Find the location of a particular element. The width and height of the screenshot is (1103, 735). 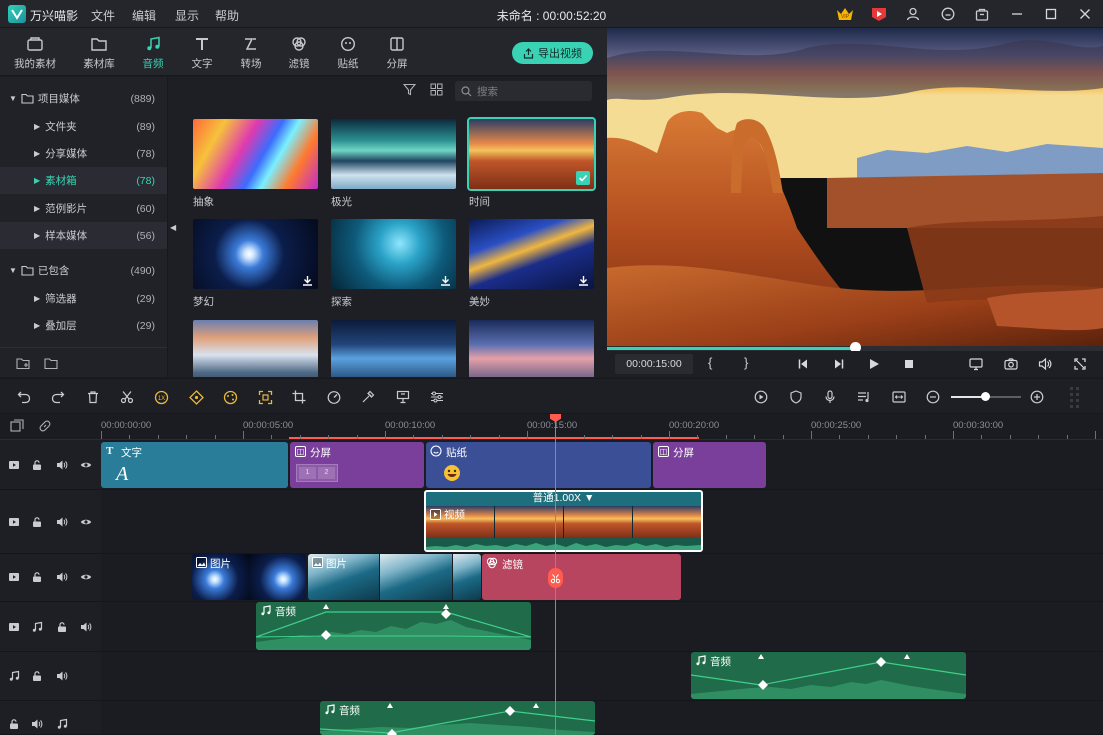

media-thumb-explore is located at coordinates (393, 254).